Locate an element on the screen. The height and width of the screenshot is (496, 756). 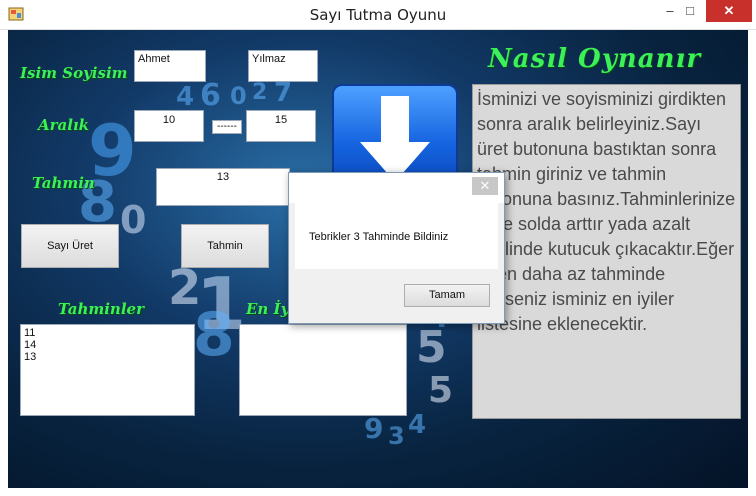
dialog-body: Tebrikler 3 Tahminde Bildiniz is located at coordinates (396, 236).